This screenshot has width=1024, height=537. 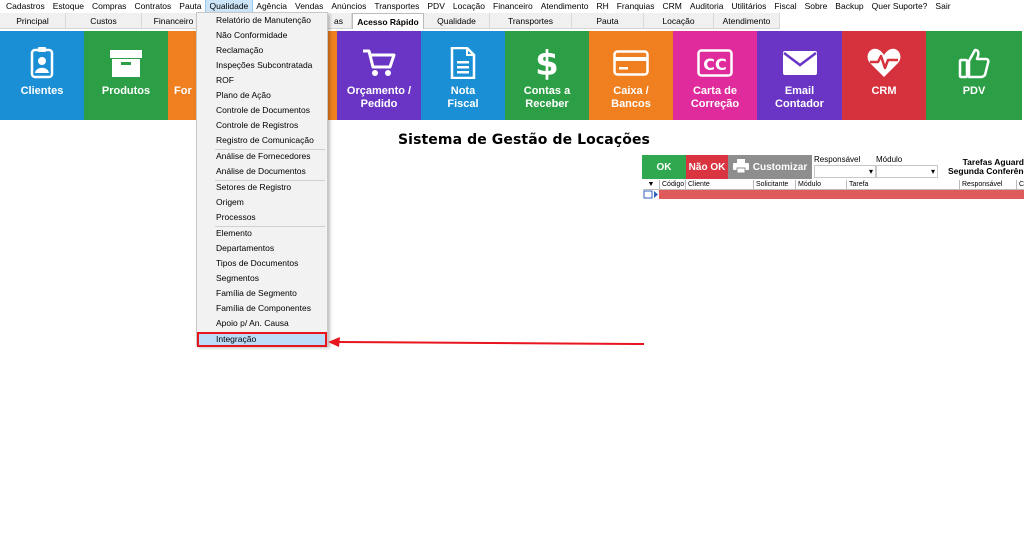 I want to click on modulo-select: ▾, so click(x=907, y=171).